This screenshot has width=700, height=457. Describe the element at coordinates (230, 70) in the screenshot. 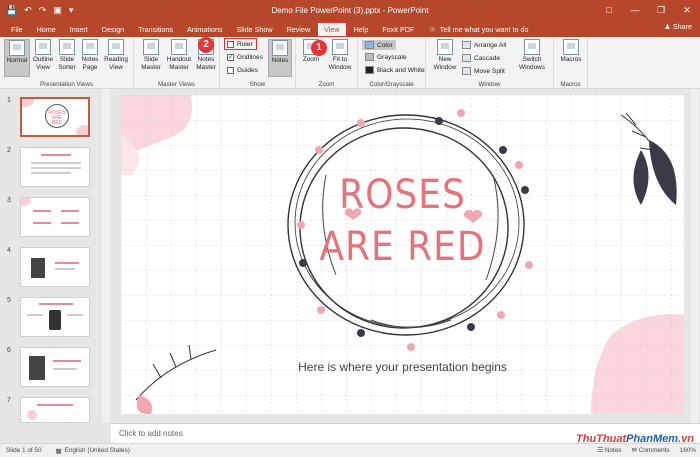

I see `guides-checkbox-box` at that location.